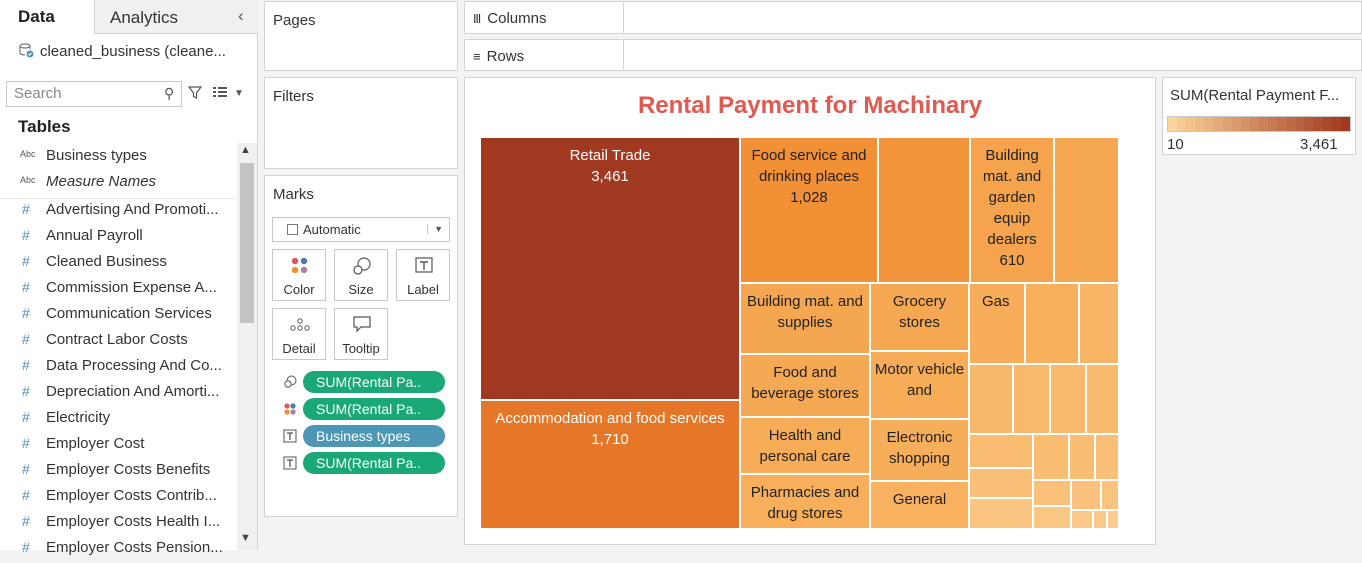  Describe the element at coordinates (805, 385) in the screenshot. I see `treemap-tile: Food and beverage stores` at that location.